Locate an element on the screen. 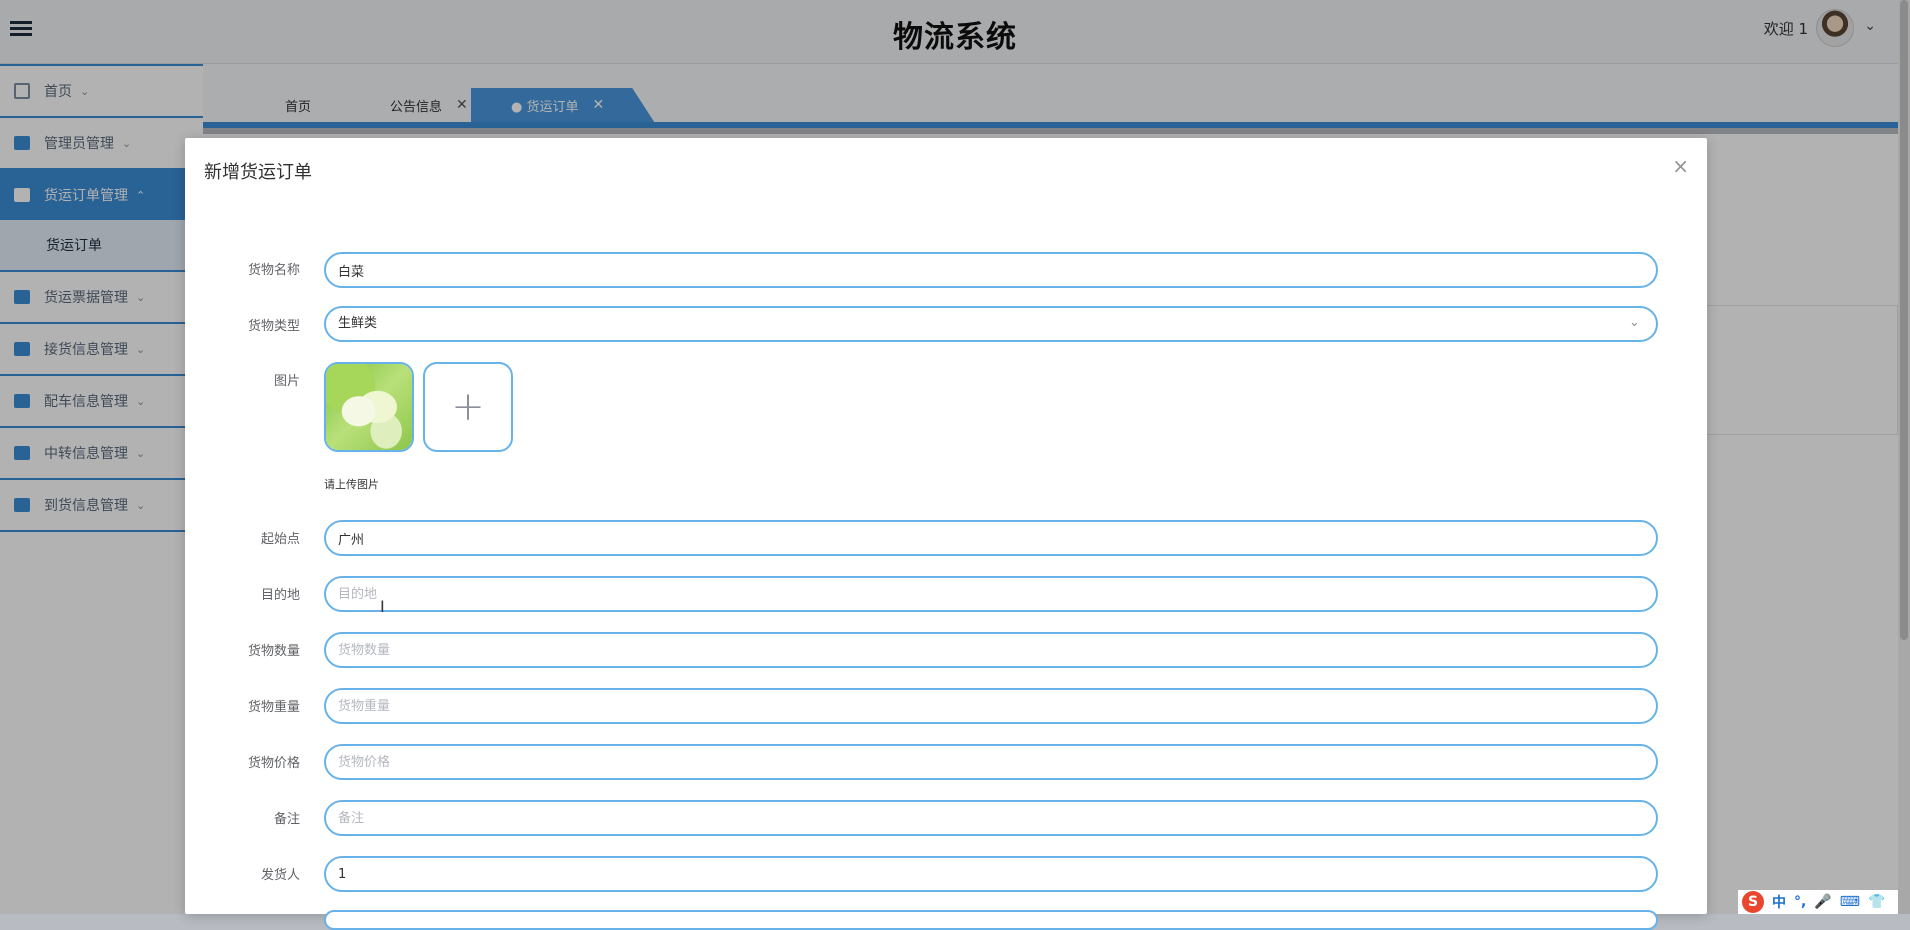 Image resolution: width=1910 pixels, height=930 pixels. destination-label: 目的地 is located at coordinates (280, 595).